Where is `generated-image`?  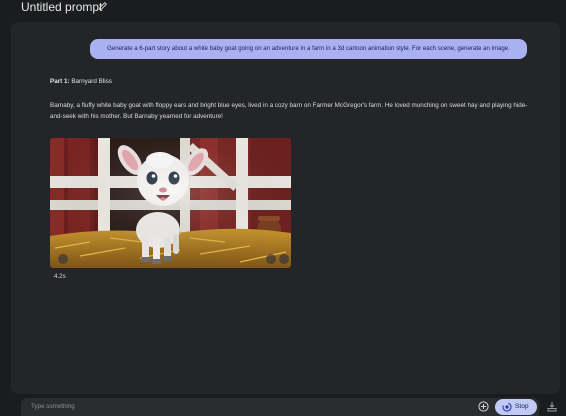 generated-image is located at coordinates (170, 203).